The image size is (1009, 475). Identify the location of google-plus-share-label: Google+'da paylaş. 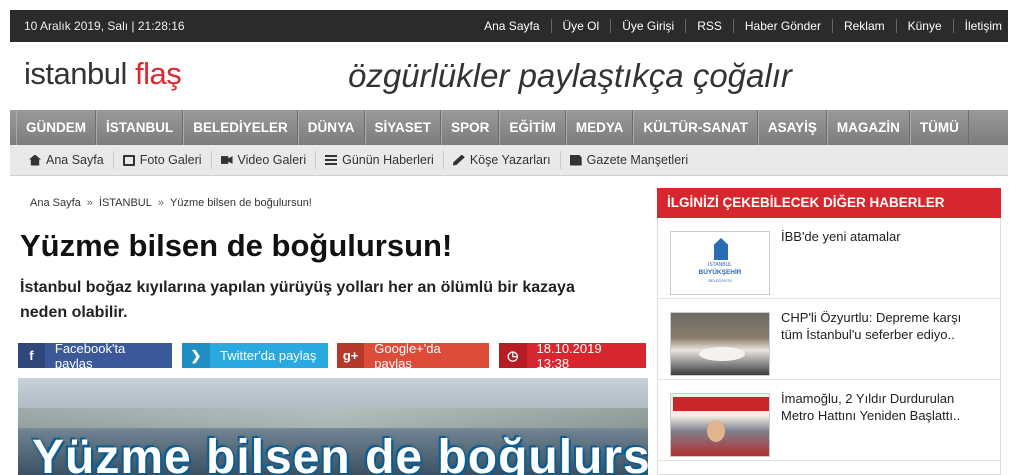
(407, 355).